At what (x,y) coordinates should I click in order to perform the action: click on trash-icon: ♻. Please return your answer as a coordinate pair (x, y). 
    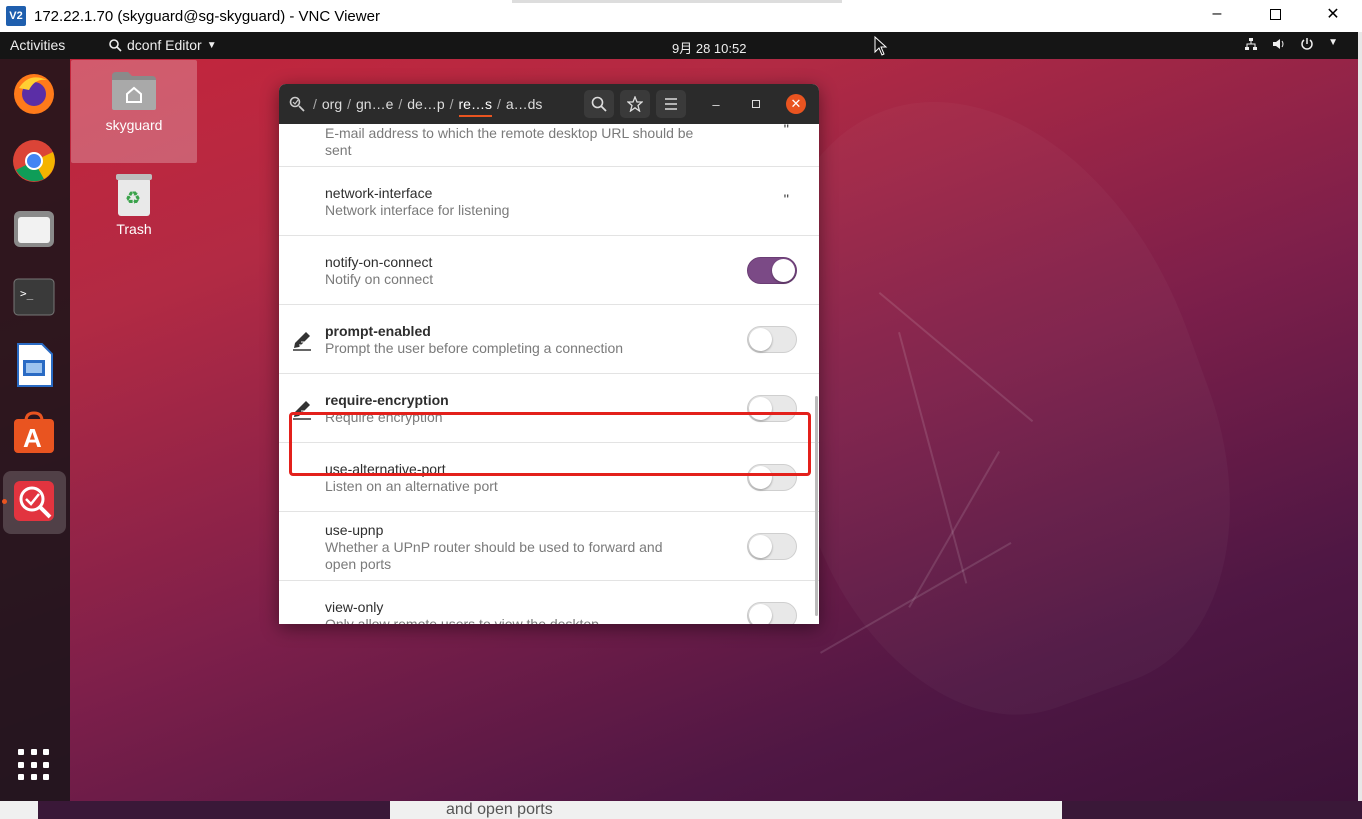
    Looking at the image, I should click on (134, 195).